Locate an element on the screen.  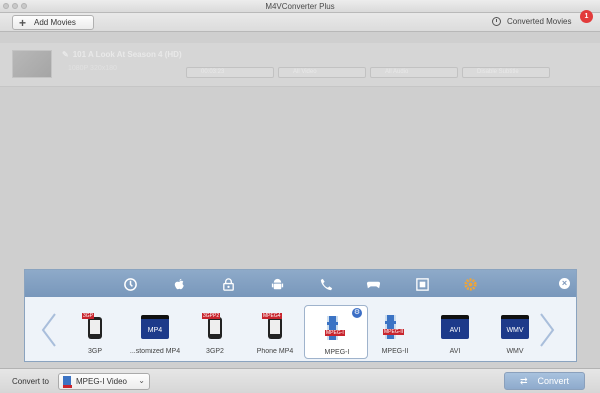
add-movies-button: + Add Movies is located at coordinates (53, 22).